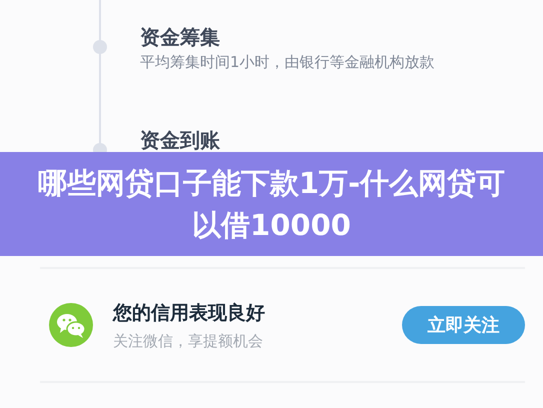  What do you see at coordinates (188, 341) in the screenshot?
I see `promo-subtitle: 关注微信，享提额机会` at bounding box center [188, 341].